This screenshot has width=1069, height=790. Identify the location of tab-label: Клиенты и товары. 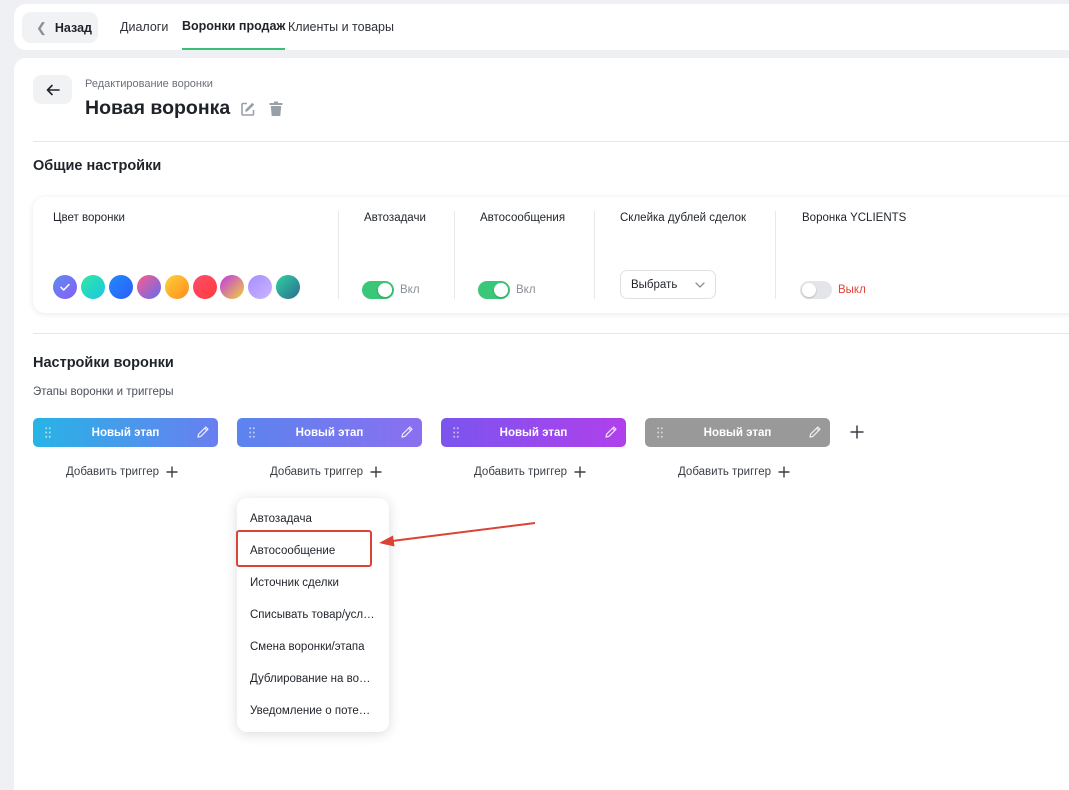
(341, 27).